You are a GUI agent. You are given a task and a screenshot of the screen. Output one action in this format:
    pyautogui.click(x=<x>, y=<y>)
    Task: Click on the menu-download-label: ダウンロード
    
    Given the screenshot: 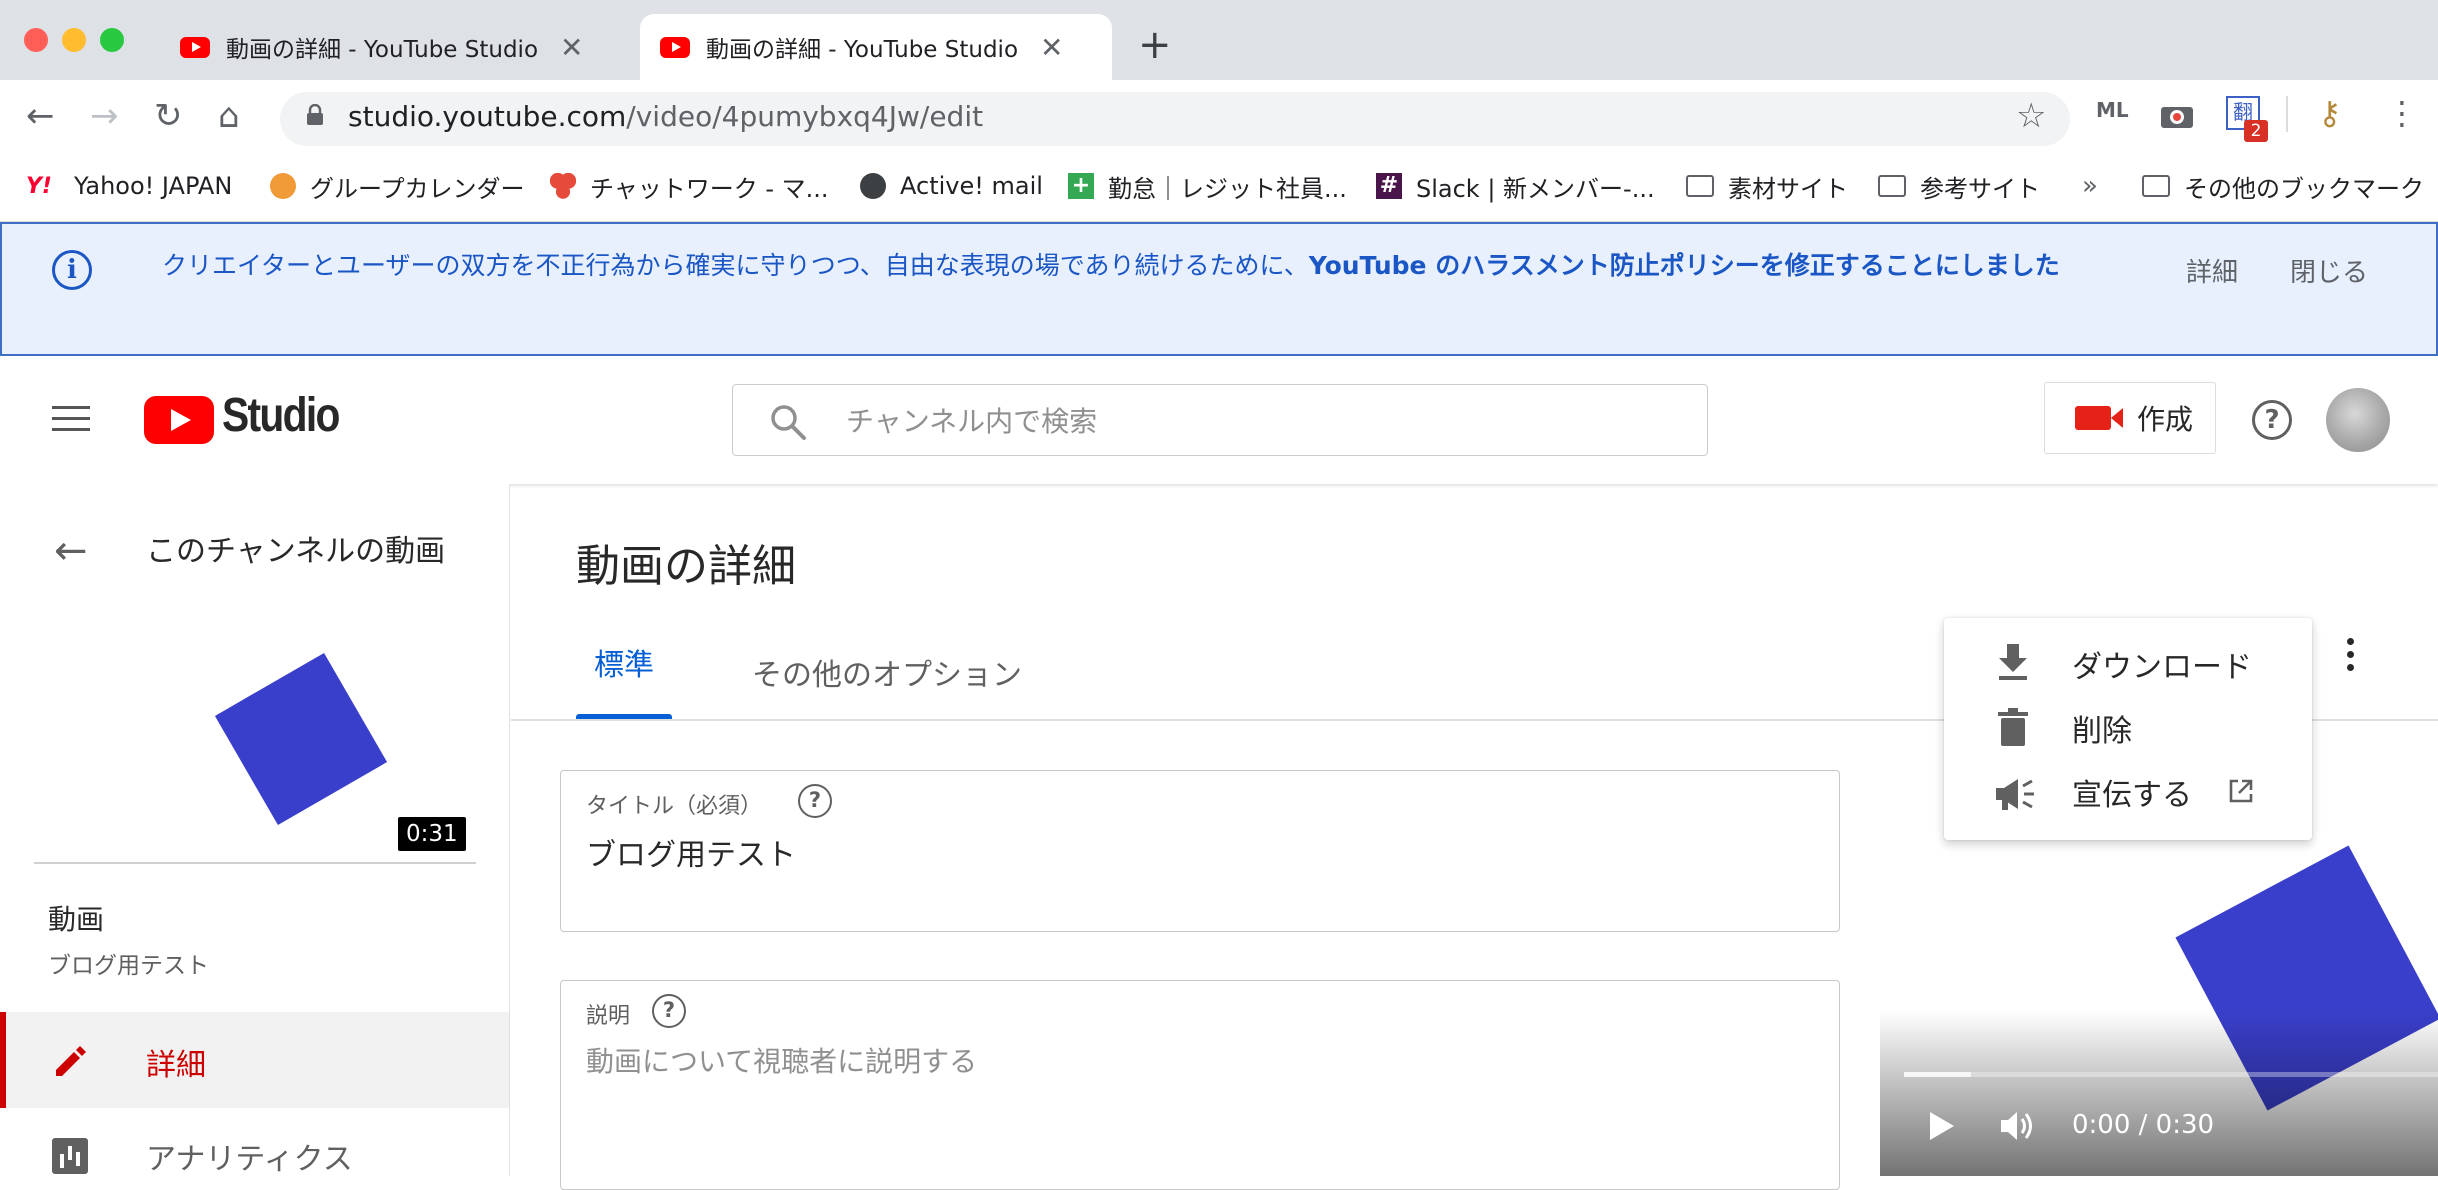 What is the action you would take?
    pyautogui.click(x=2162, y=667)
    